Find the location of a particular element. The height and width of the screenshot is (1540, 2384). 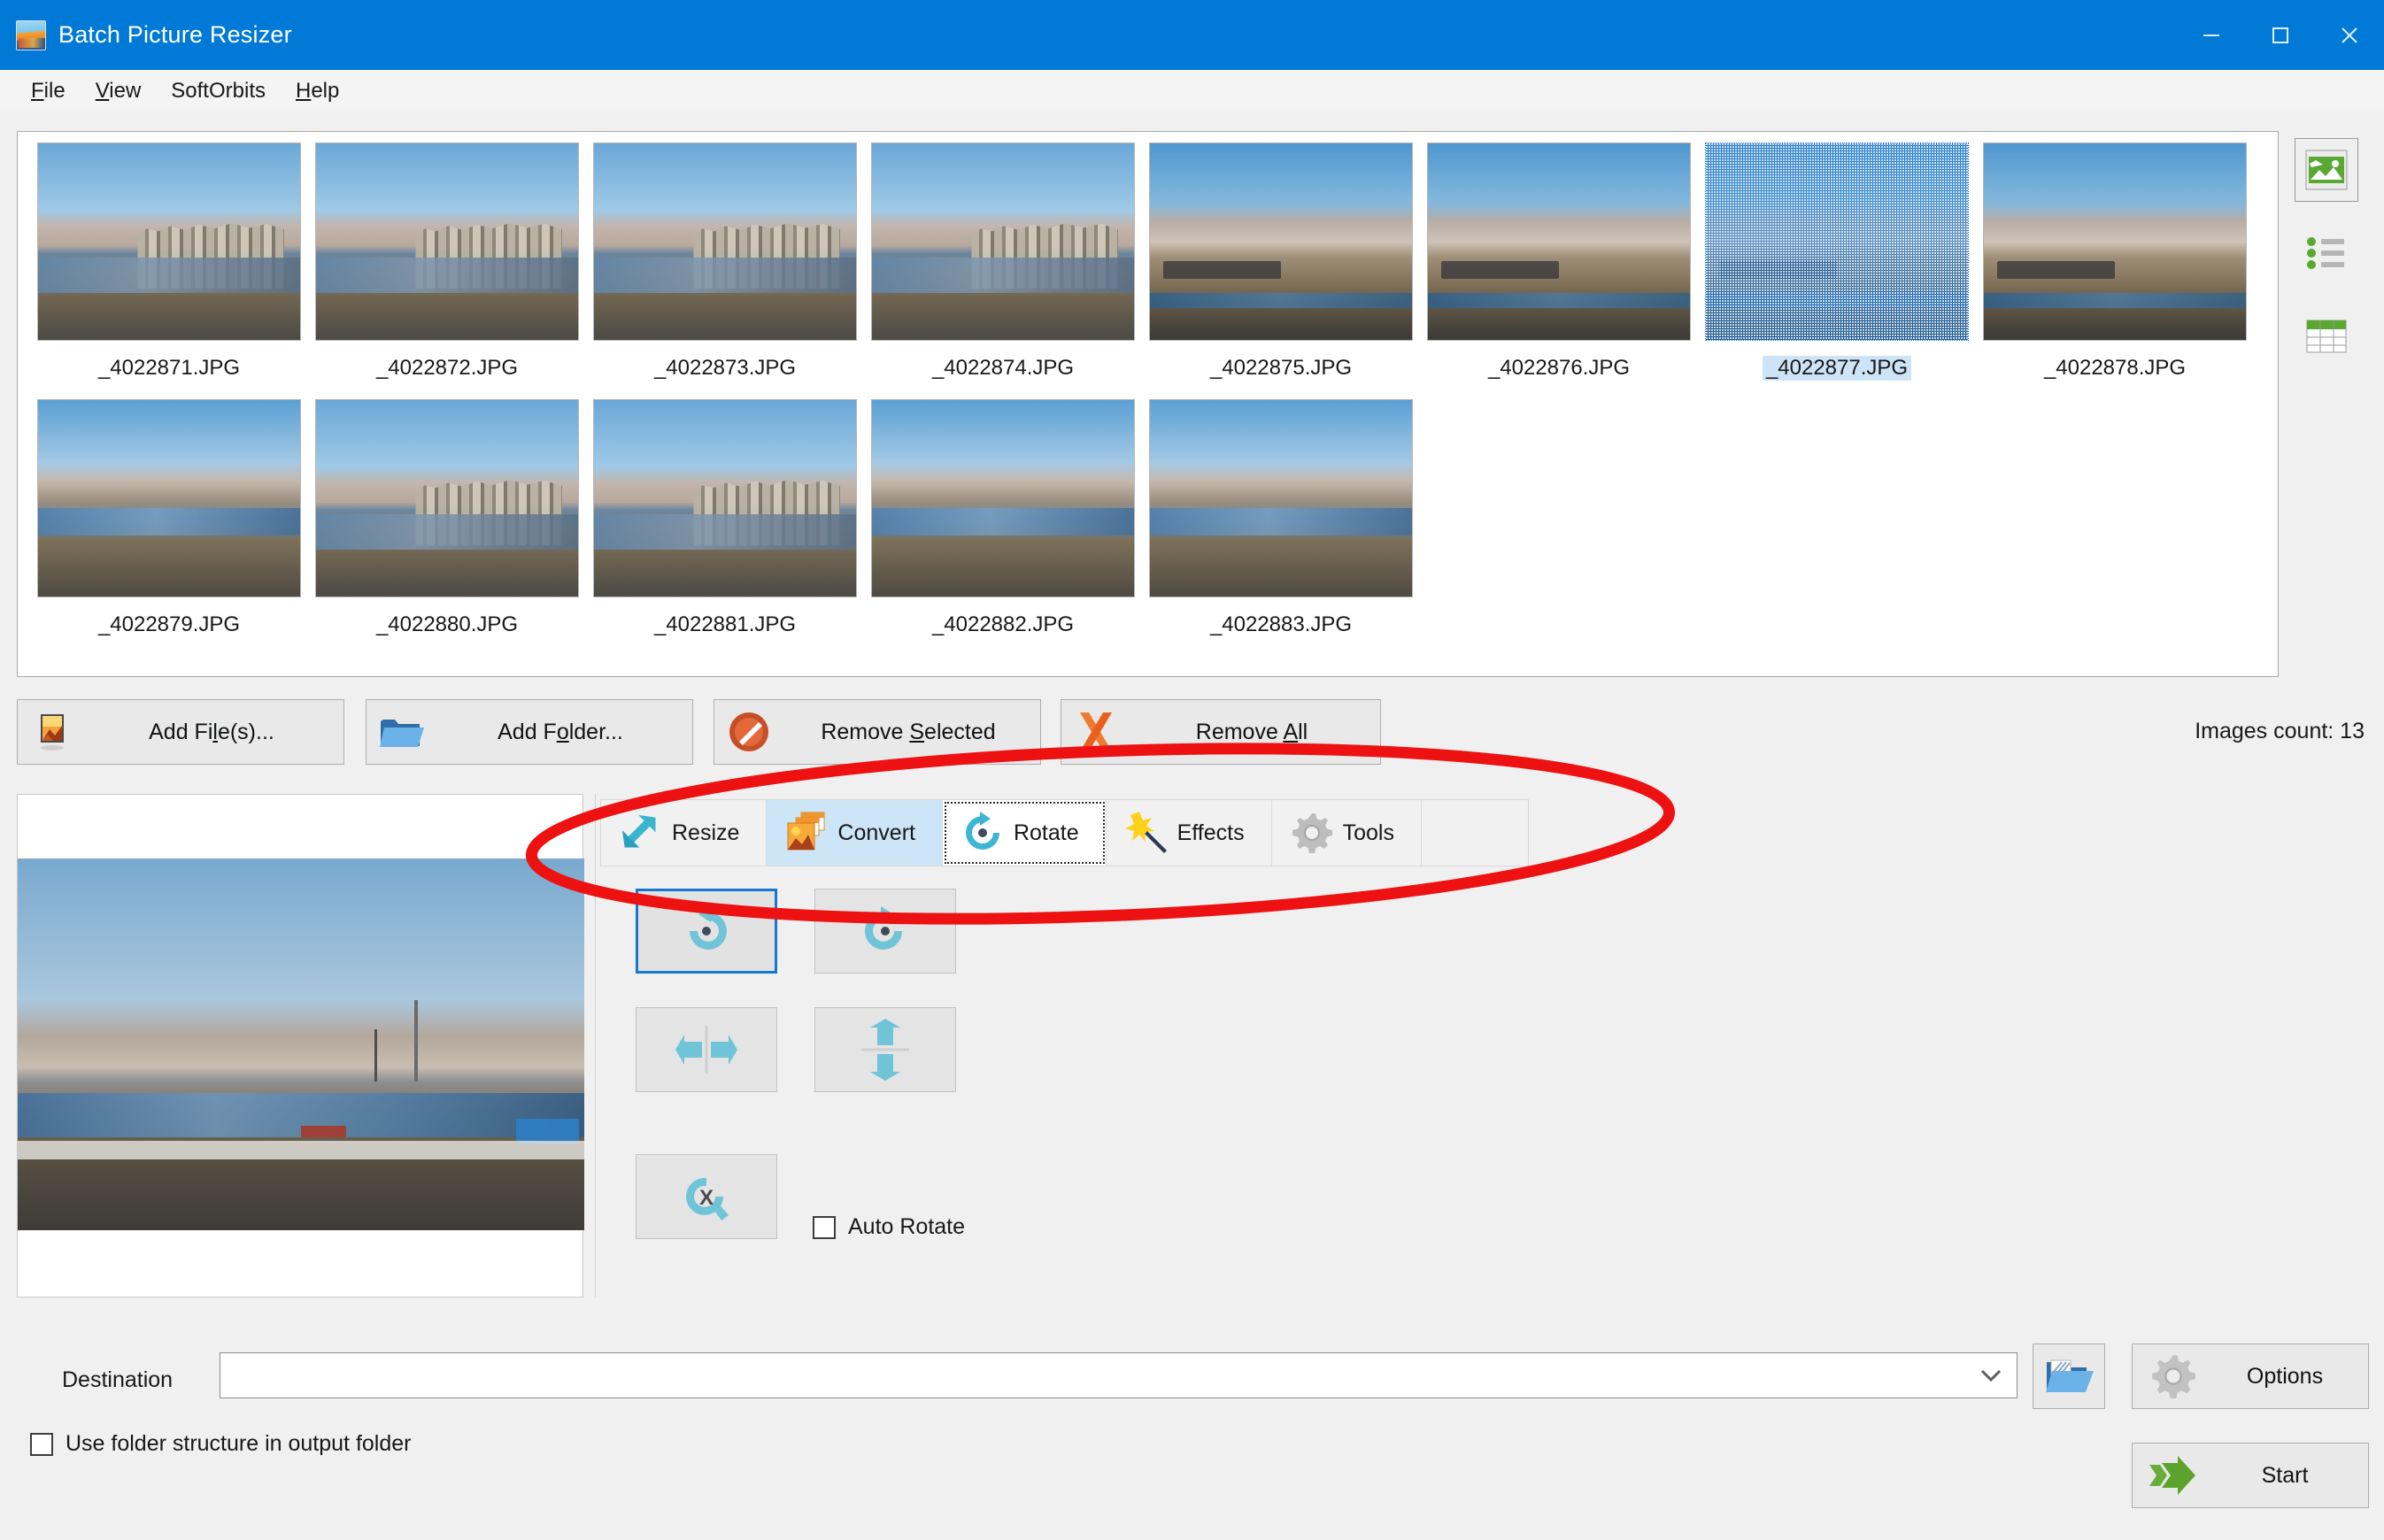

flip-horizontal-button is located at coordinates (706, 1050).